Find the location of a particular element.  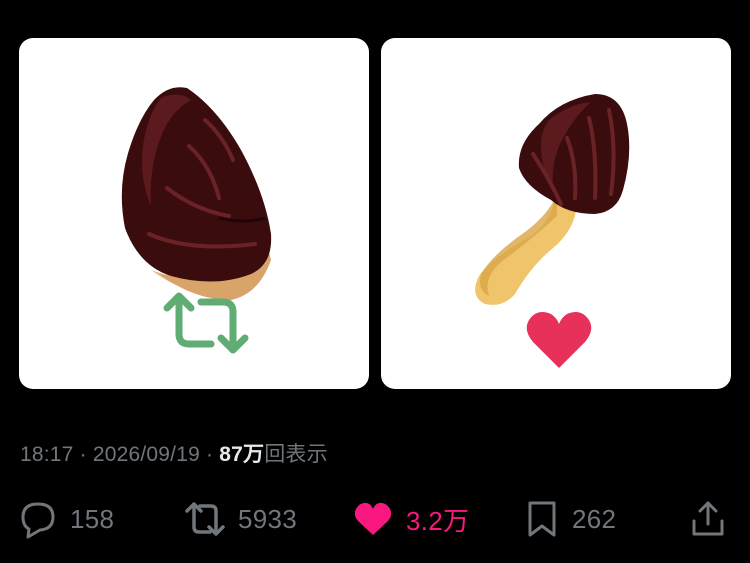

tweet-date: 2026/09/19 is located at coordinates (146, 454).